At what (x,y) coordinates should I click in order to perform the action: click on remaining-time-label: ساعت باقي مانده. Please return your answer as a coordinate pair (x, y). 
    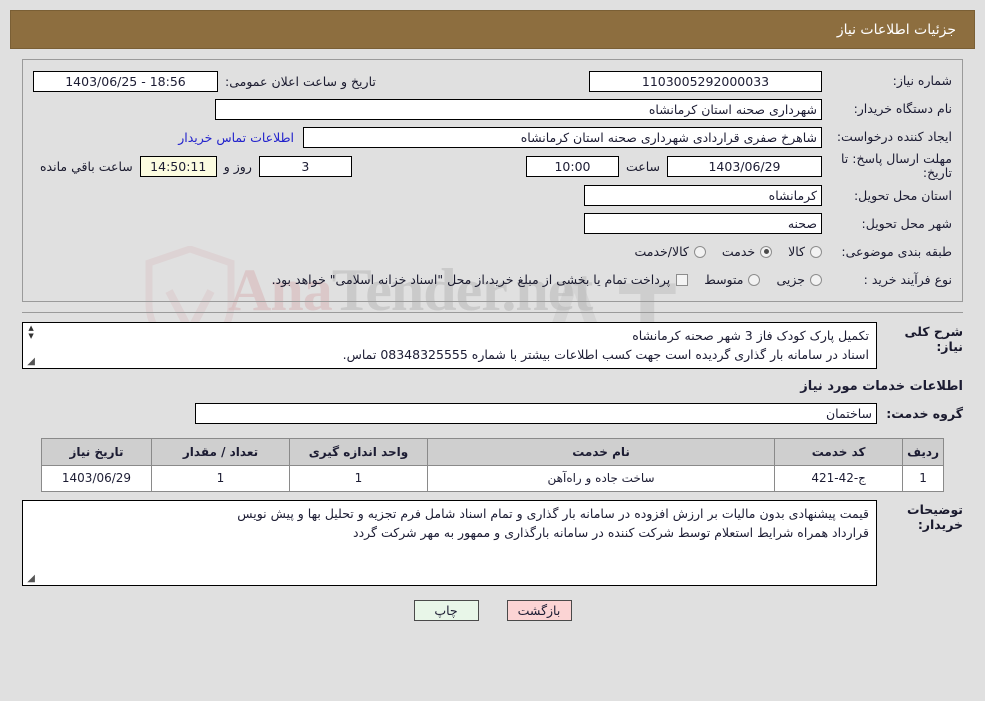
    Looking at the image, I should click on (86, 166).